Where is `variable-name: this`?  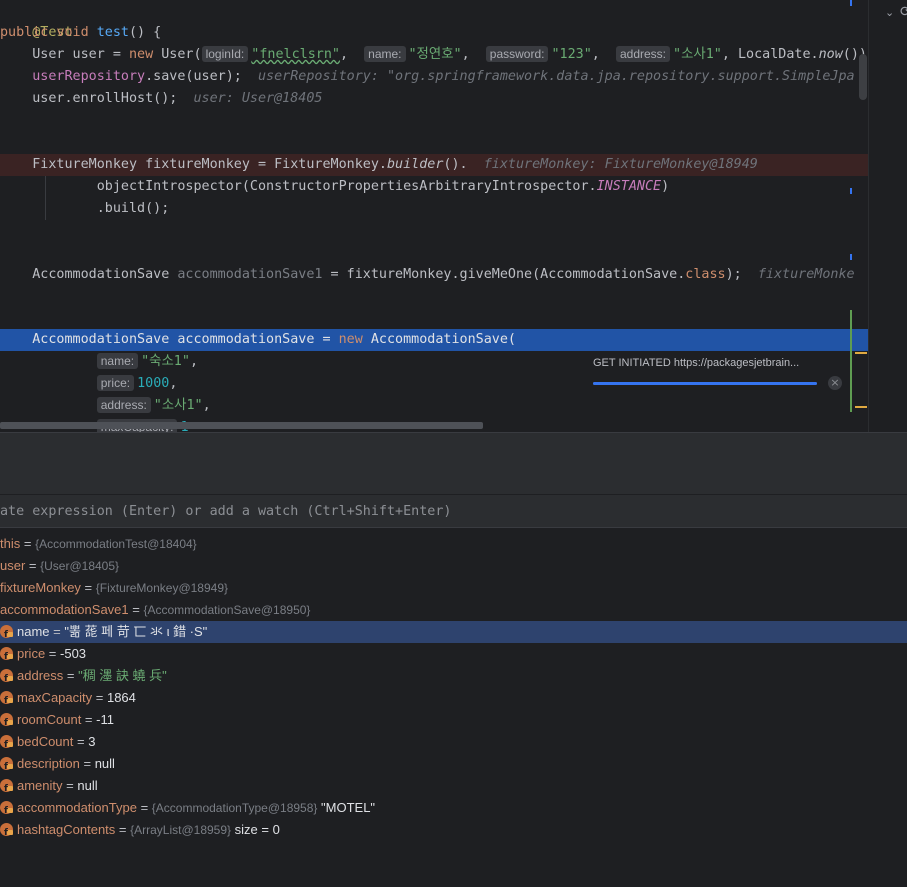 variable-name: this is located at coordinates (10, 543).